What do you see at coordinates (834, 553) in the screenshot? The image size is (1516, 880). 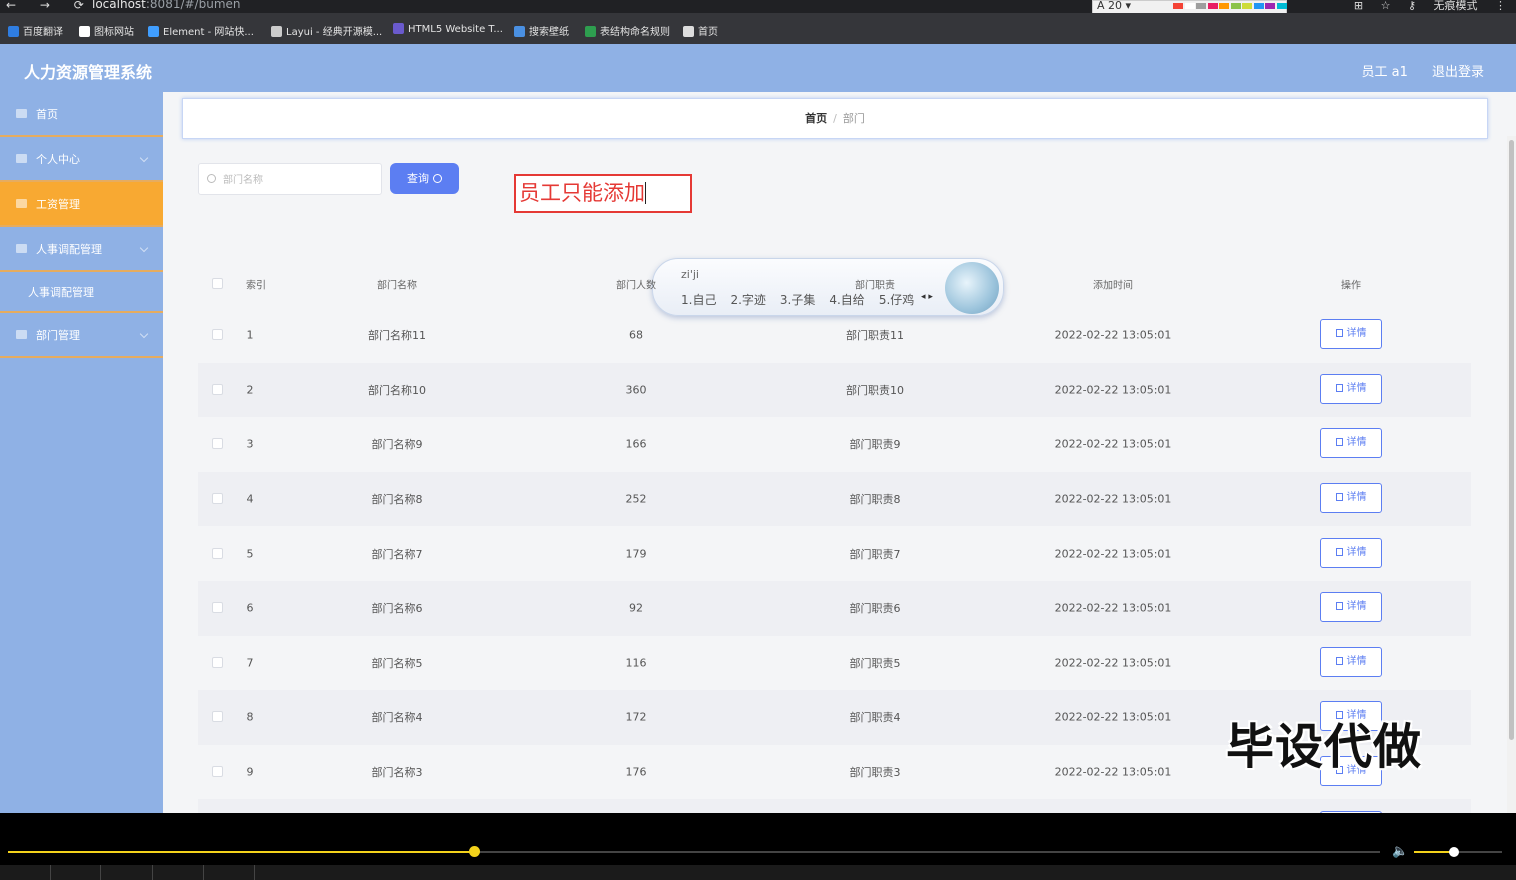 I see `table-row: 5 部门名称7 179 部门职责7 2022-02-22 13:05:01 详情` at bounding box center [834, 553].